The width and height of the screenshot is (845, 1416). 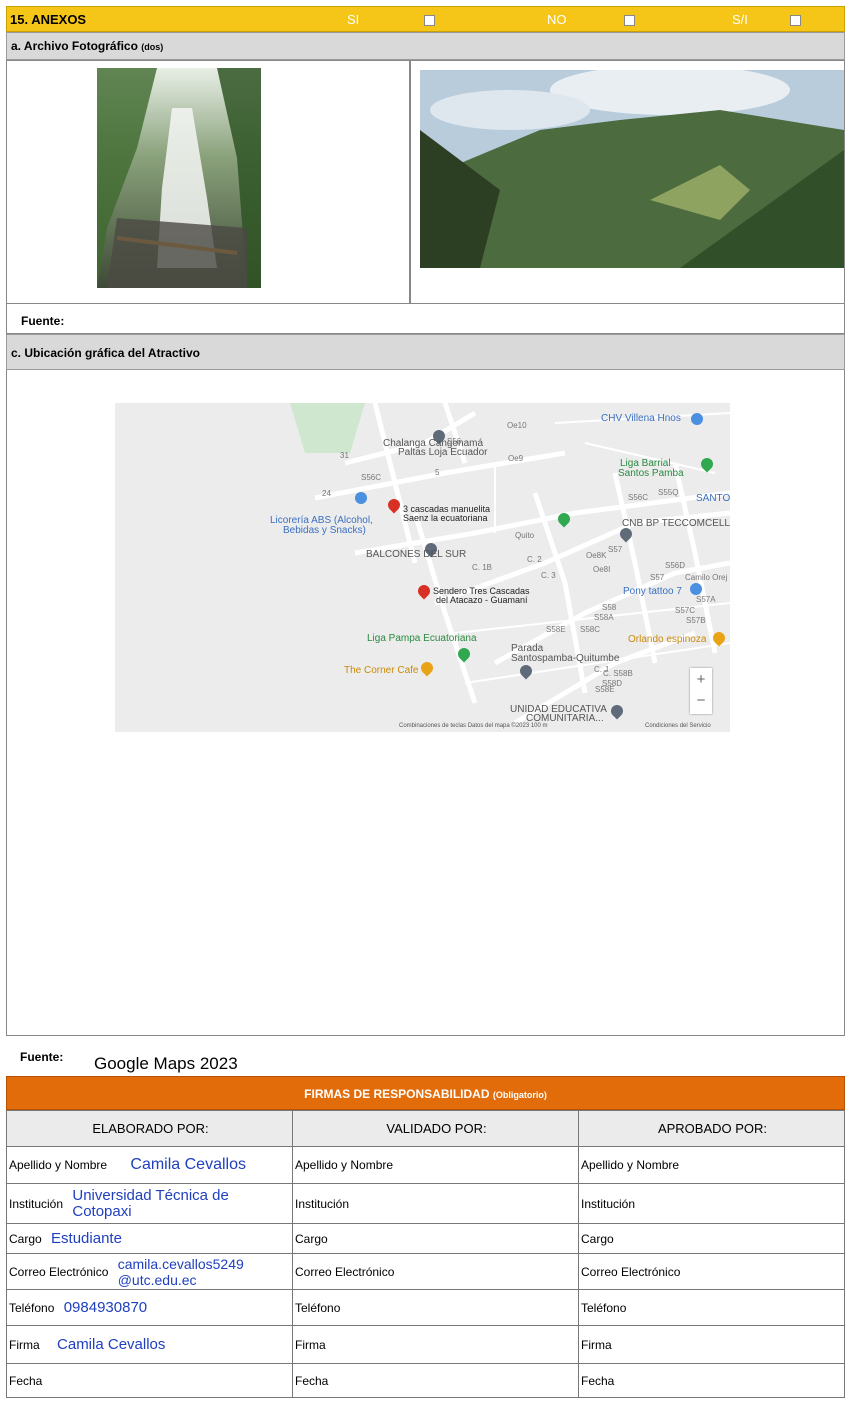 What do you see at coordinates (25, 1238) in the screenshot?
I see `field-label: Cargo` at bounding box center [25, 1238].